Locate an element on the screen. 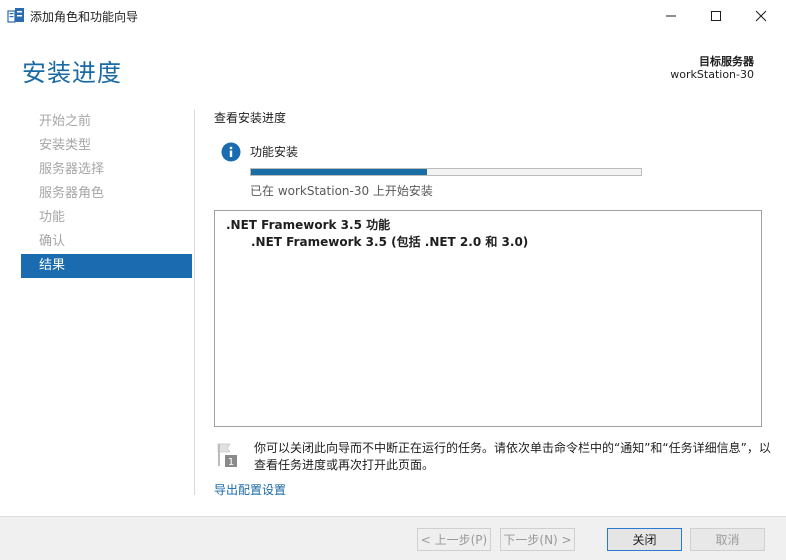 The height and width of the screenshot is (560, 786). previous-button: < 上一步(P) is located at coordinates (454, 539).